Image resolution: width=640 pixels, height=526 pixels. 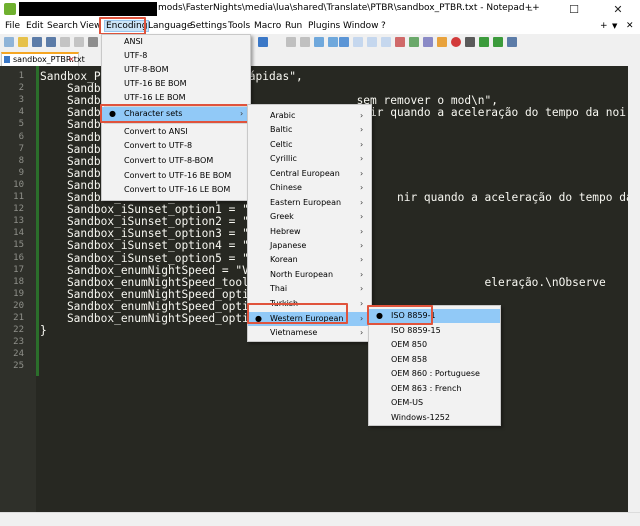 What do you see at coordinates (434, 331) in the screenshot?
I see `western-encoding-item: ISO 8859-15` at bounding box center [434, 331].